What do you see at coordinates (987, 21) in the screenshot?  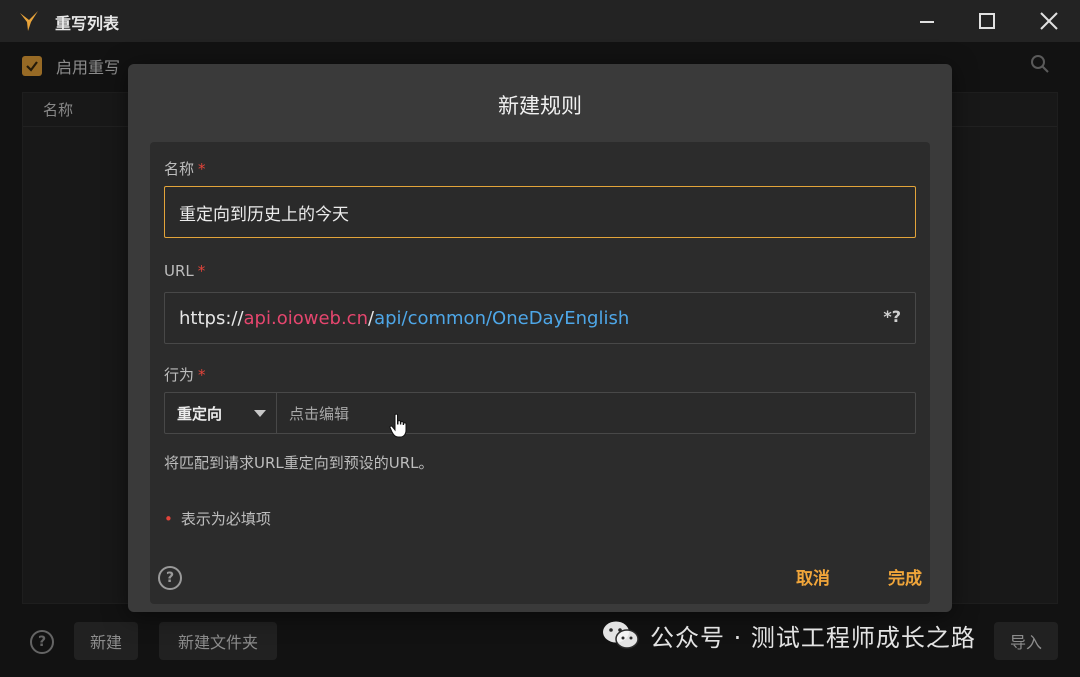 I see `maximize-icon` at bounding box center [987, 21].